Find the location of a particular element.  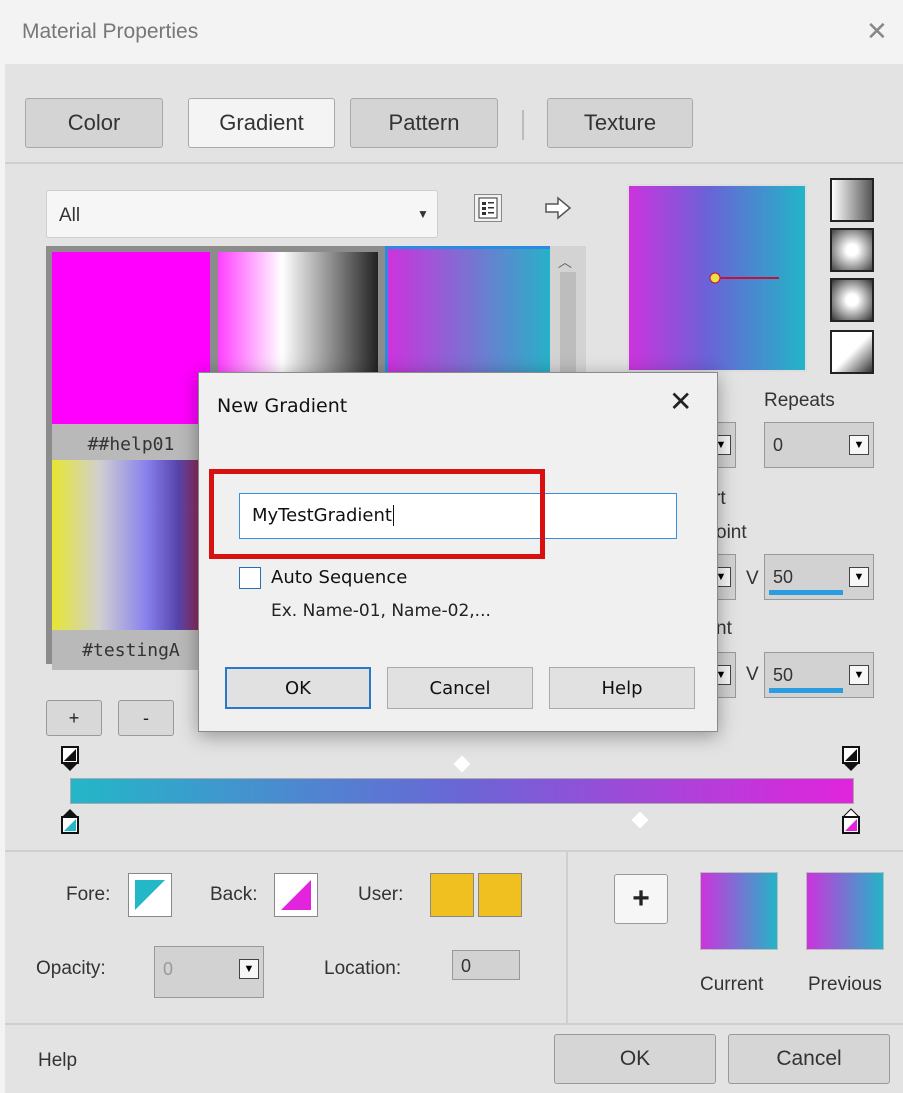

back-label: Back: is located at coordinates (234, 894).